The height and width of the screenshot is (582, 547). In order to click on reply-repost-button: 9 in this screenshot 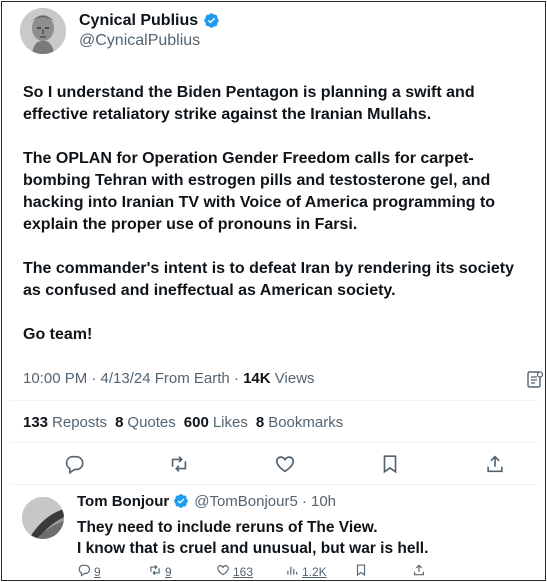, I will do `click(160, 571)`.